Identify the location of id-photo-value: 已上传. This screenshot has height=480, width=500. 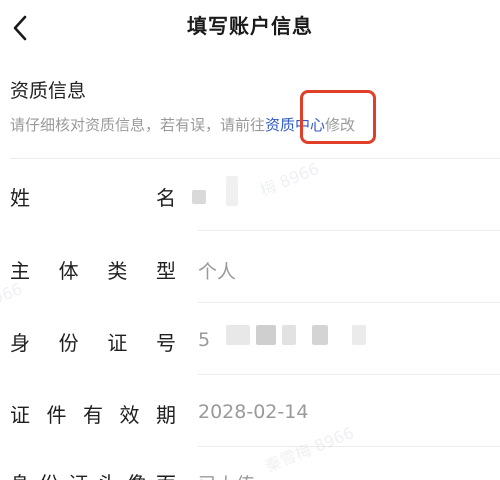
(226, 475).